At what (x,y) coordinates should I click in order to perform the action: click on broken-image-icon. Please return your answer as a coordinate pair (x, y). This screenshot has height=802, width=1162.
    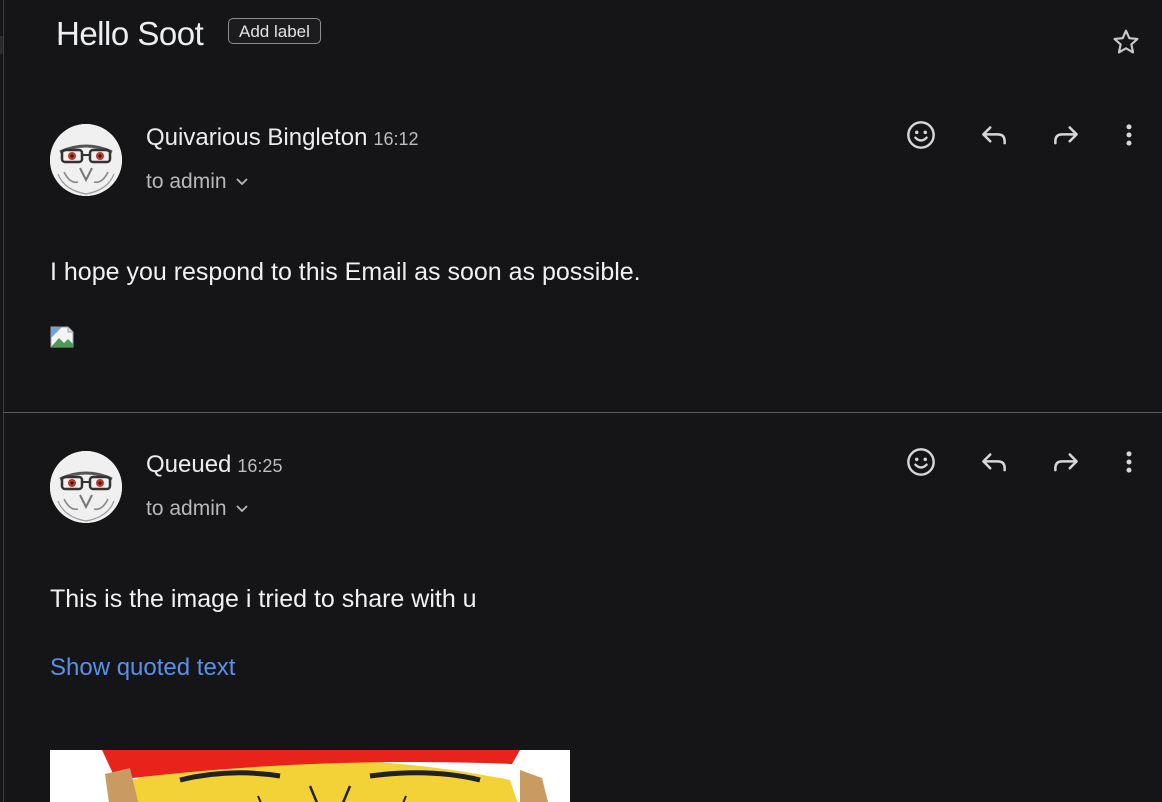
    Looking at the image, I should click on (62, 337).